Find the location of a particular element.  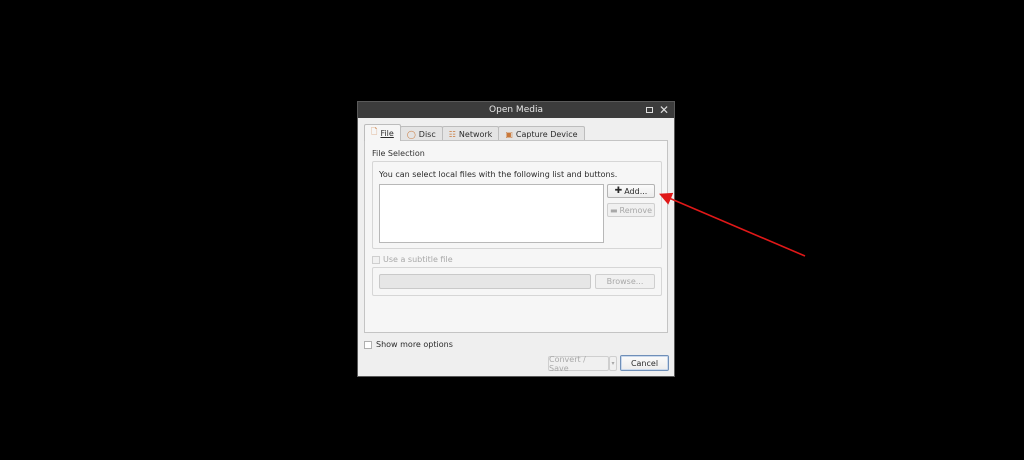

annotation-arrow is located at coordinates (732, 224).